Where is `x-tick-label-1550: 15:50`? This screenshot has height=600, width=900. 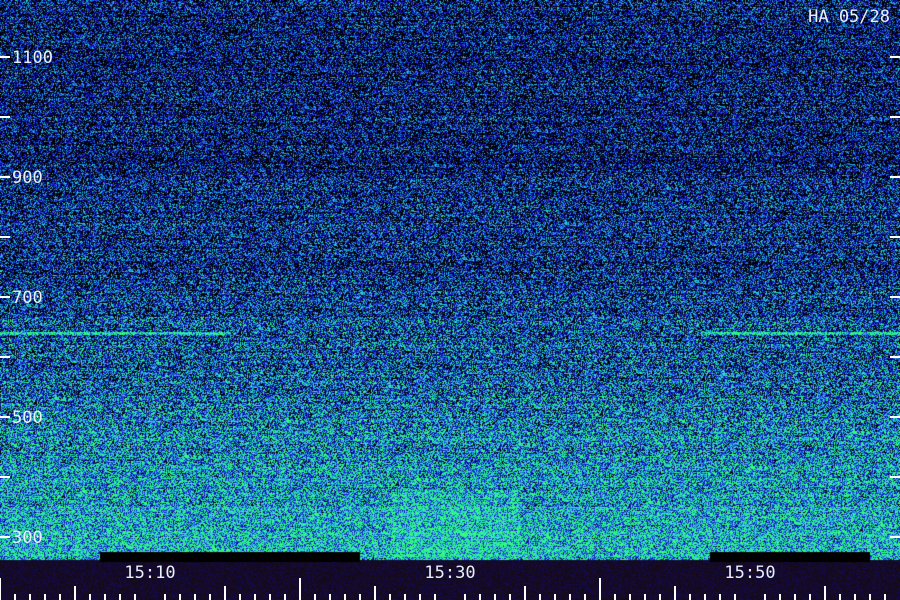
x-tick-label-1550: 15:50 is located at coordinates (749, 573).